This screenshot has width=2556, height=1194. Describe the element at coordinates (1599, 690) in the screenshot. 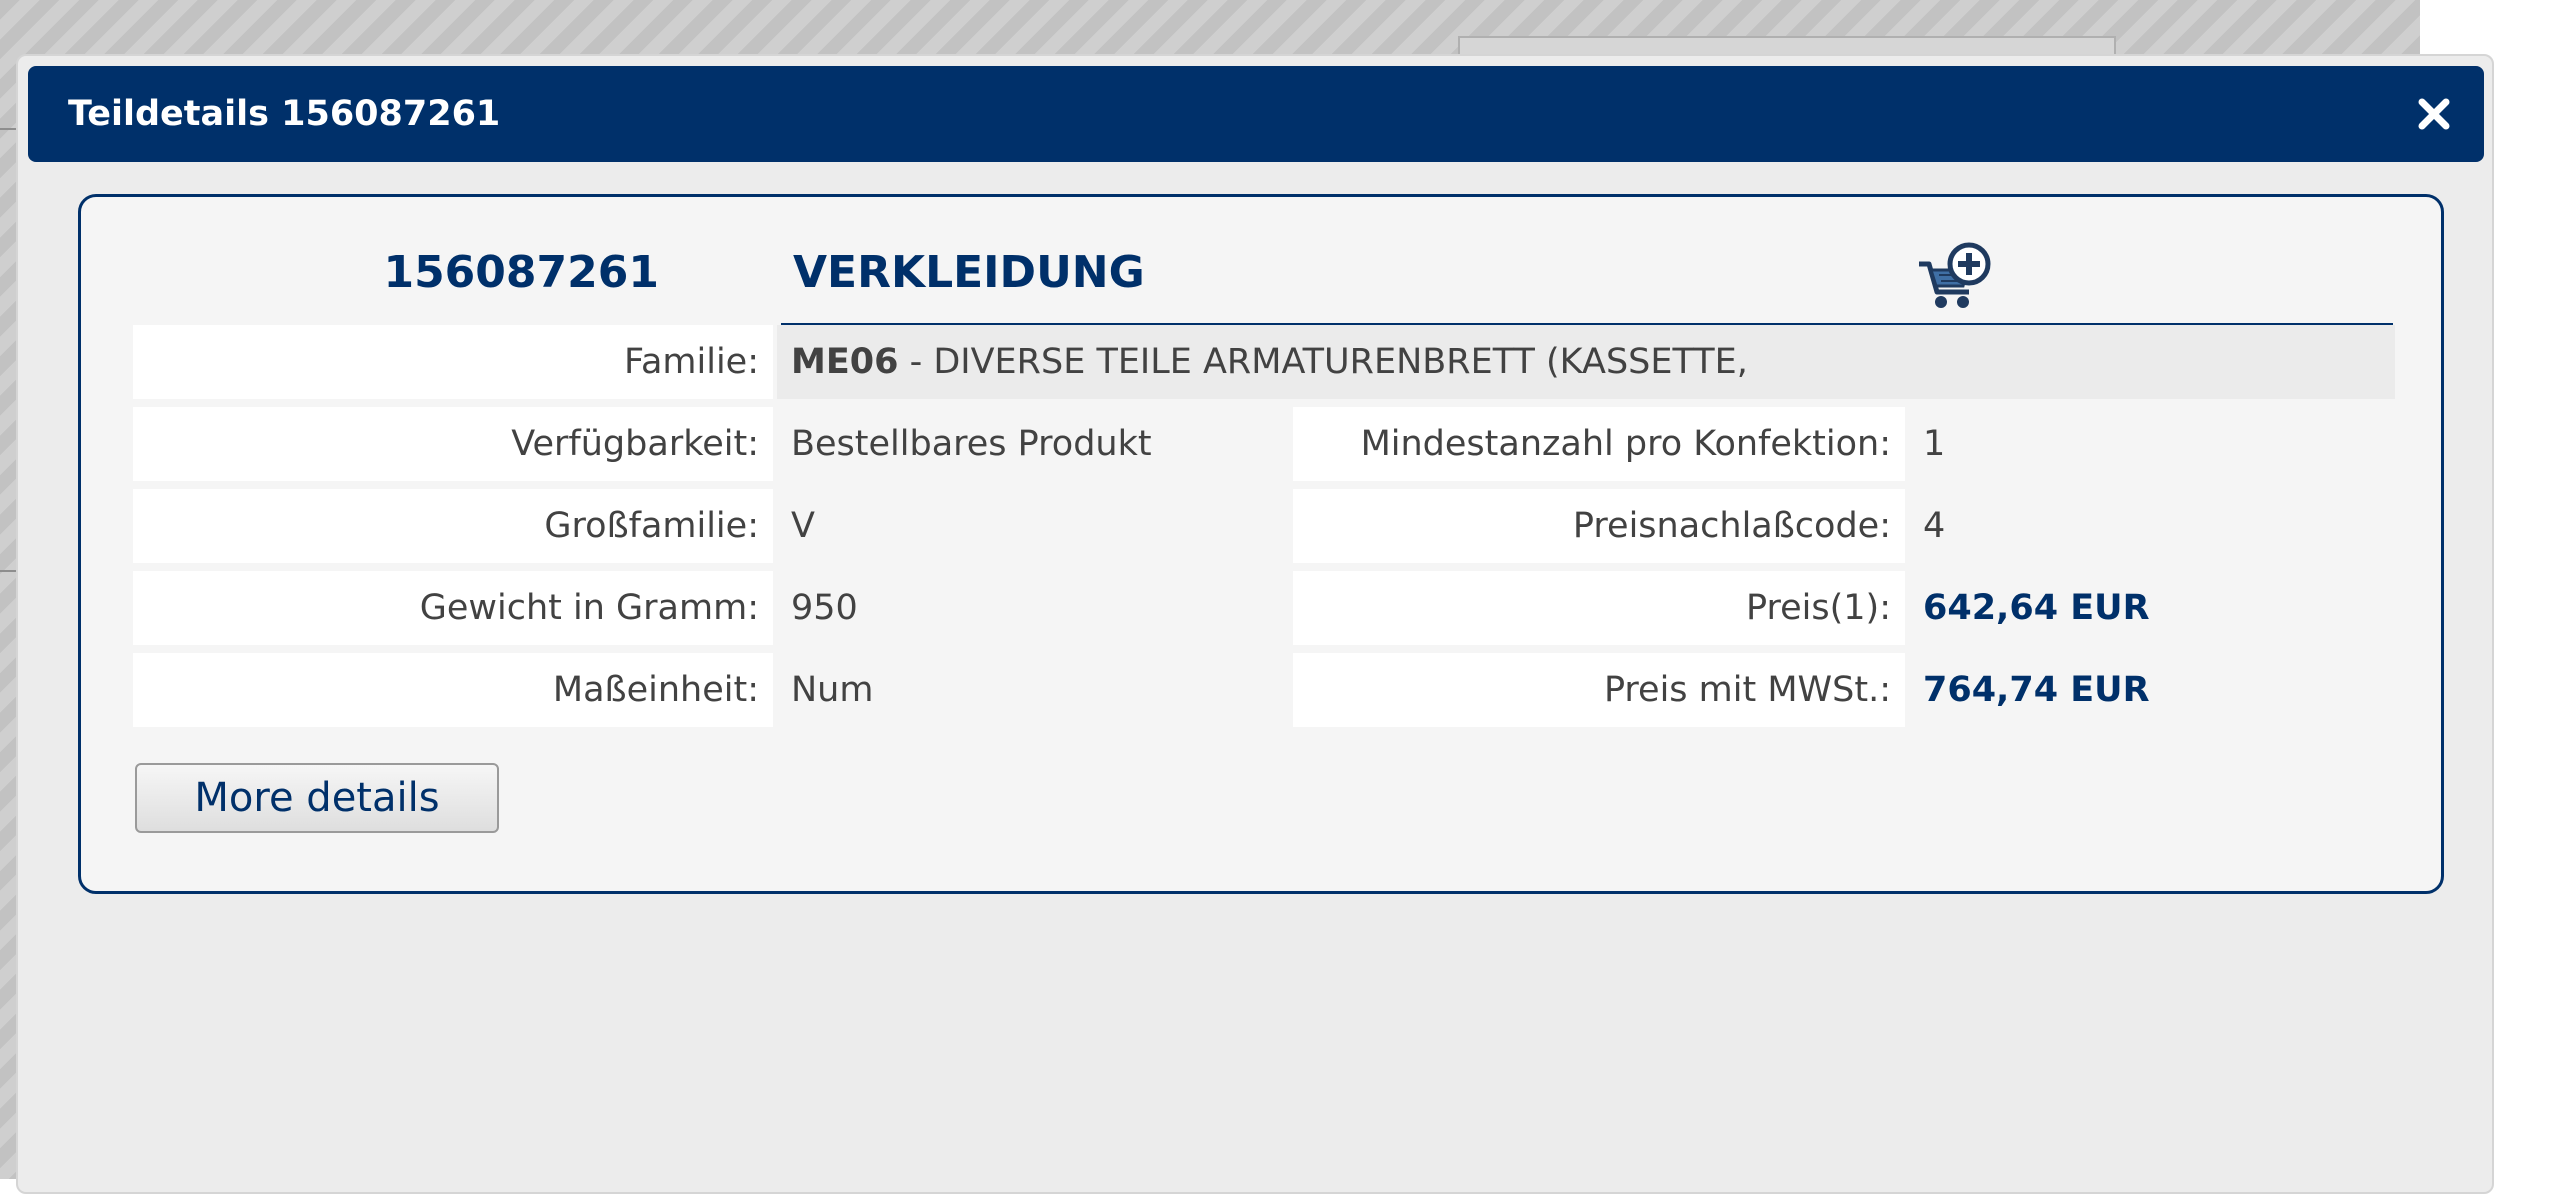

I see `price-with-vat-label: Preis mit MWSt.:` at that location.